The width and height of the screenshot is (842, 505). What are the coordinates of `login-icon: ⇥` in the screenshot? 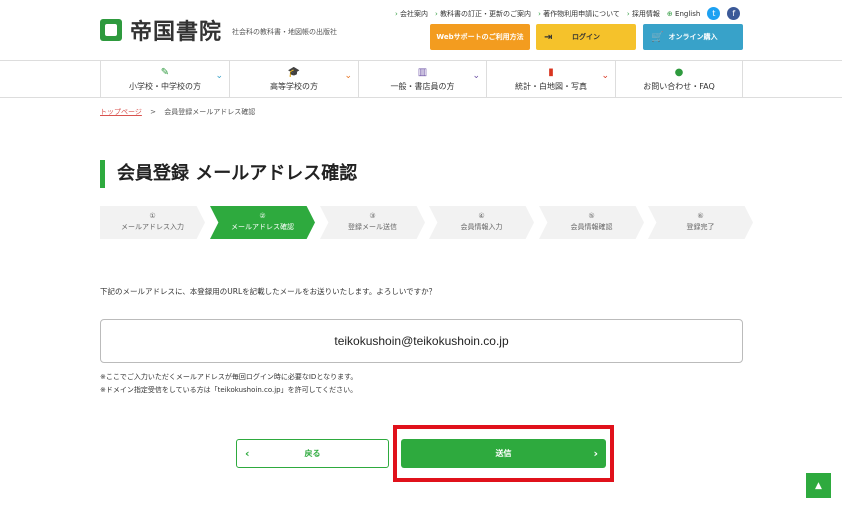 It's located at (548, 37).